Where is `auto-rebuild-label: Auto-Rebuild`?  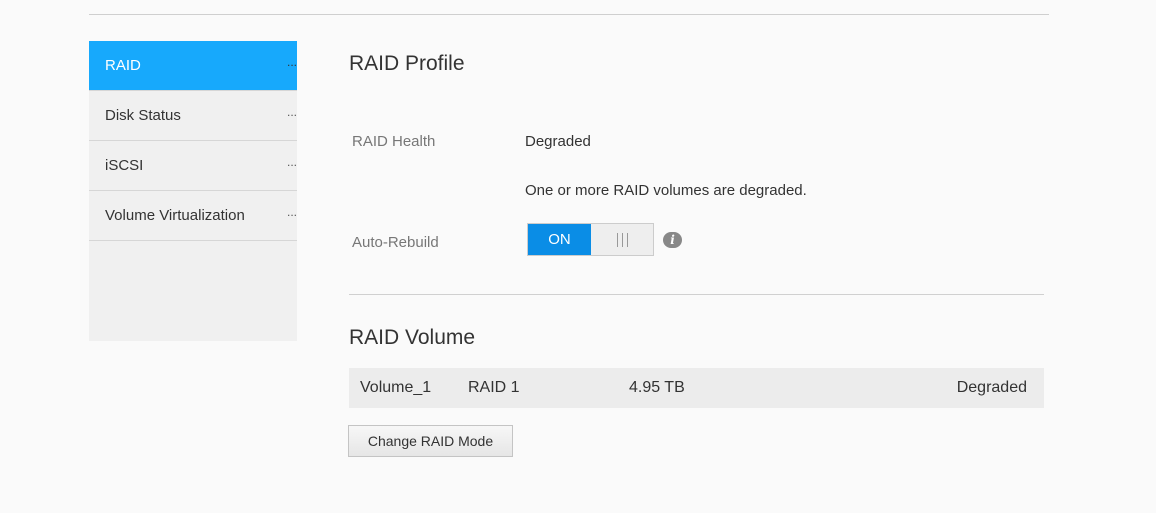 auto-rebuild-label: Auto-Rebuild is located at coordinates (395, 242).